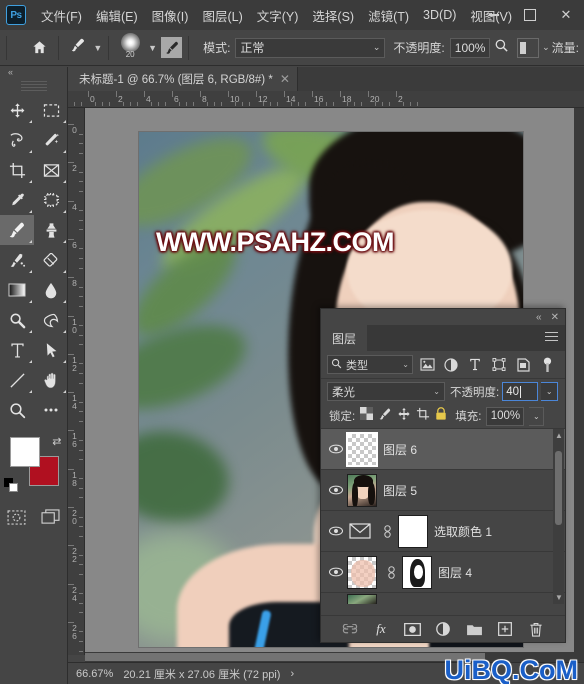 The height and width of the screenshot is (684, 584). Describe the element at coordinates (17, 170) in the screenshot. I see `crop-tool` at that location.